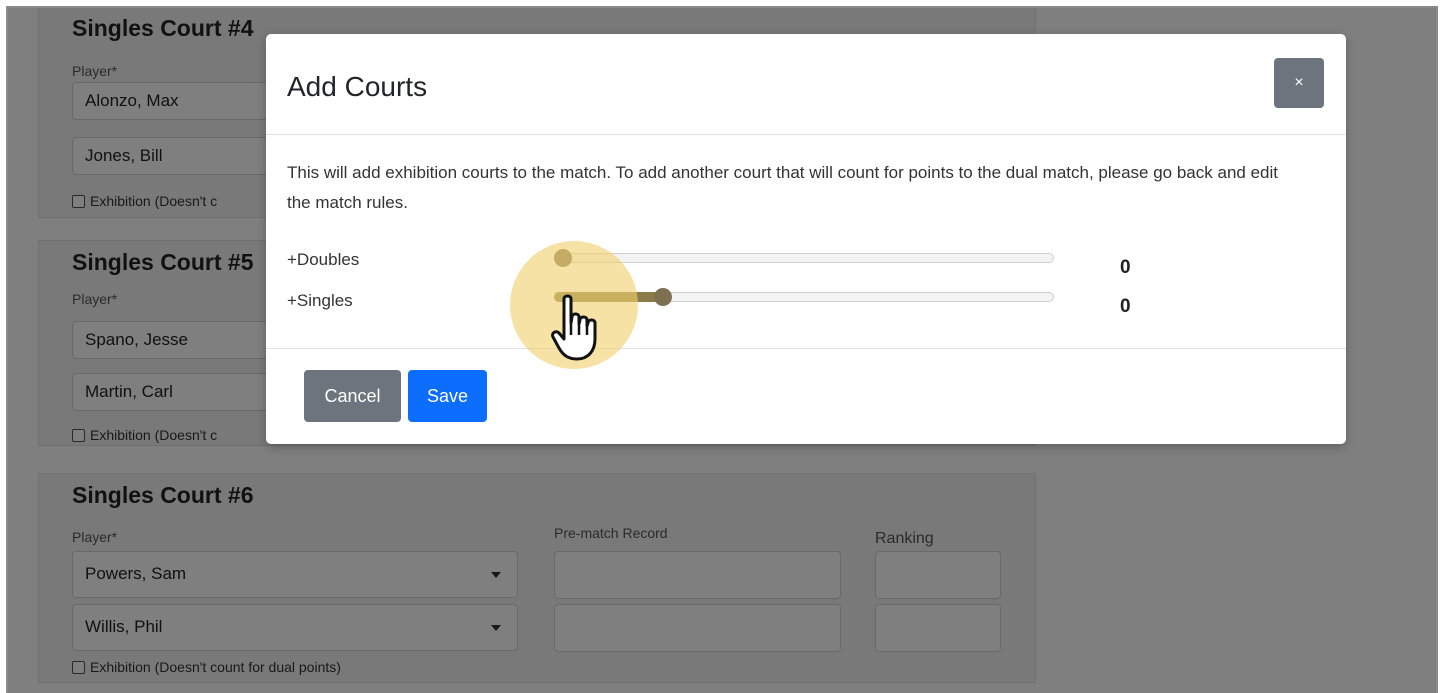  What do you see at coordinates (574, 327) in the screenshot?
I see `pointer-hand-icon` at bounding box center [574, 327].